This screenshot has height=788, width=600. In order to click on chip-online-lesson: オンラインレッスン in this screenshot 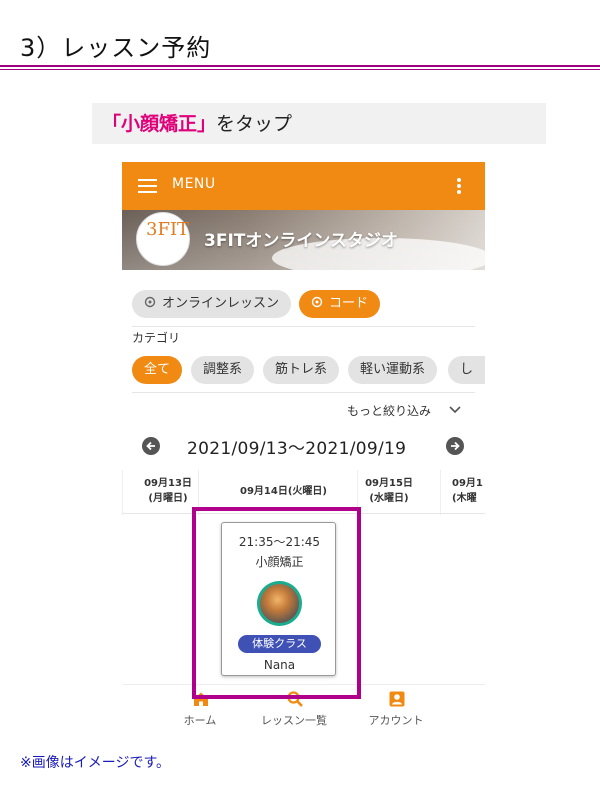, I will do `click(212, 304)`.